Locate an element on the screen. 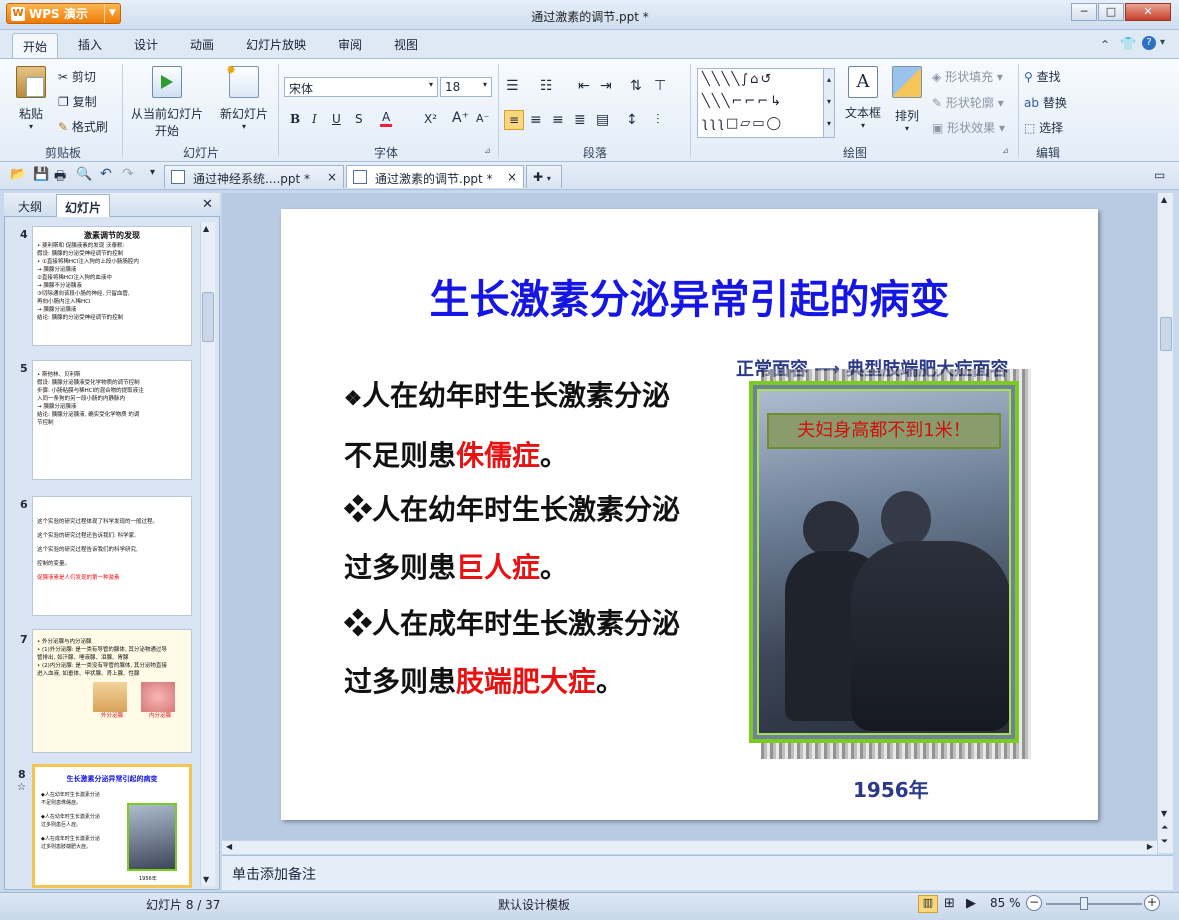 This screenshot has height=920, width=1179. bold-icon: B is located at coordinates (295, 119).